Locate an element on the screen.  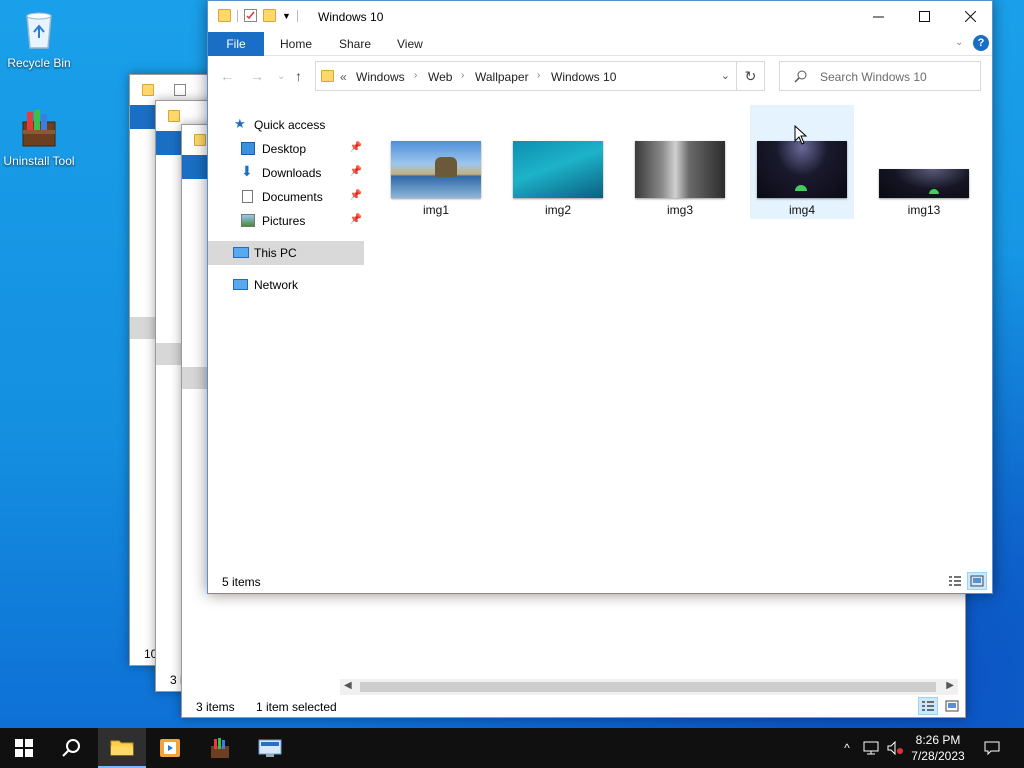
tab-home: Home is located at coordinates (296, 44).